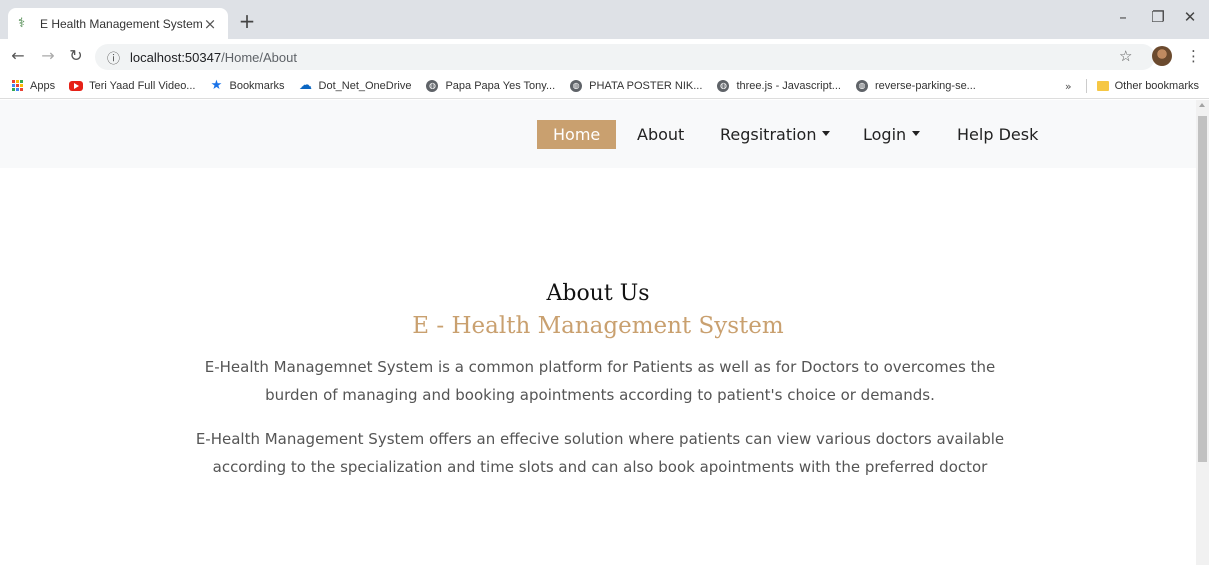 The height and width of the screenshot is (565, 1209). Describe the element at coordinates (1158, 17) in the screenshot. I see `restore-icon: ❐` at that location.